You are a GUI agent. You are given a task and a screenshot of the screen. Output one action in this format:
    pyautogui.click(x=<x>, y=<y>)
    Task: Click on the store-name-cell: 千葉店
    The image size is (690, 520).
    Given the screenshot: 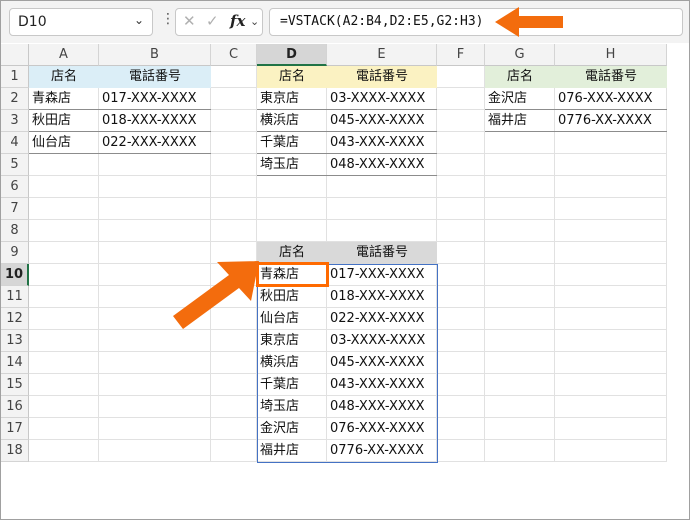 What is the action you would take?
    pyautogui.click(x=292, y=143)
    